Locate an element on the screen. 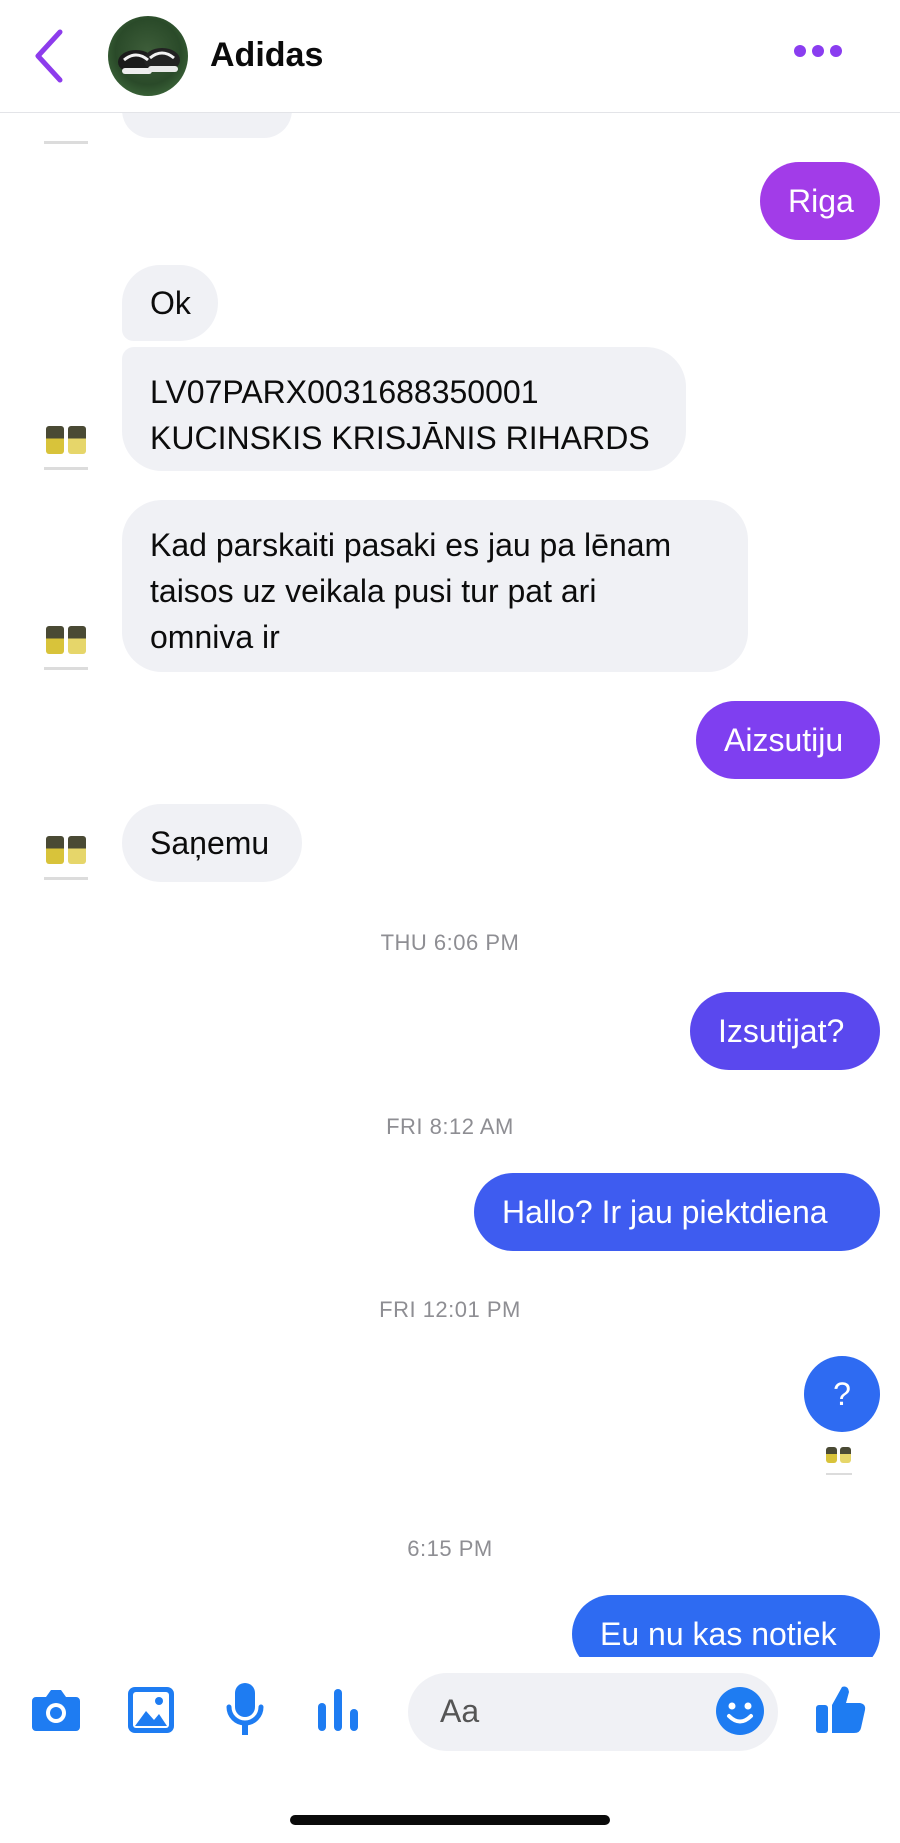  received-message: Saņemu is located at coordinates (212, 843).